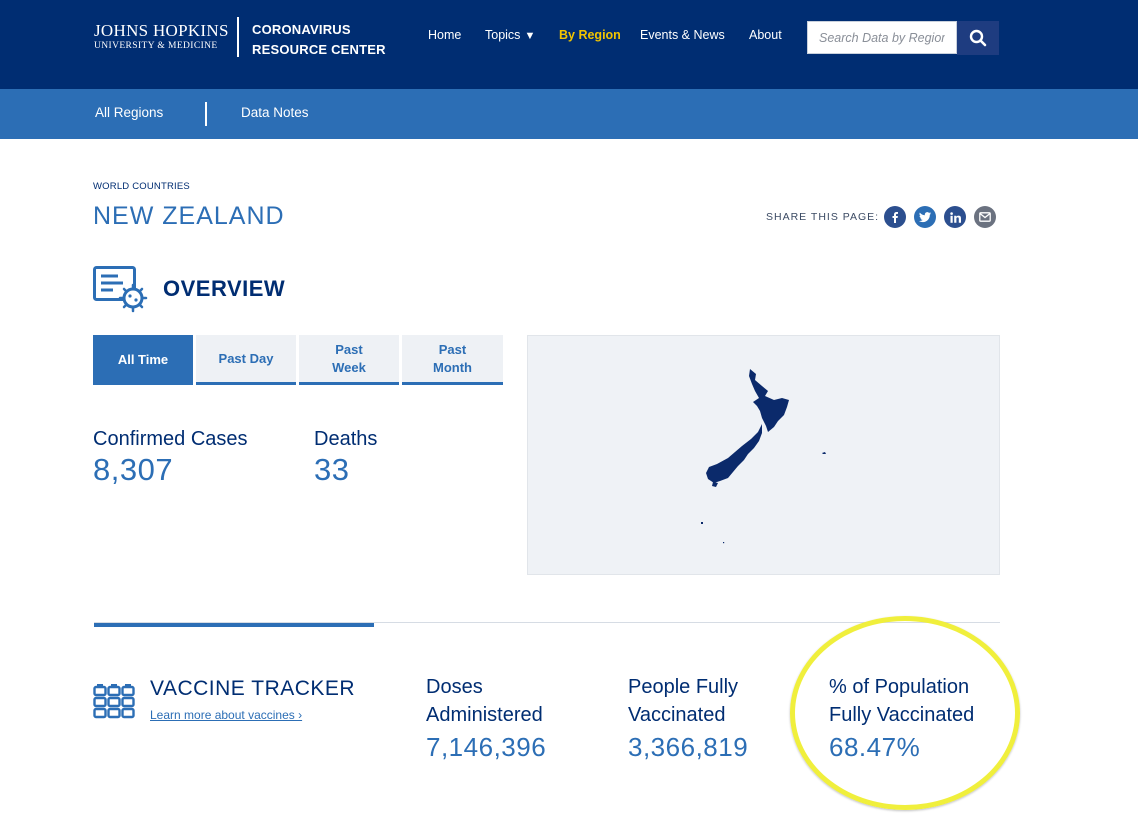  I want to click on tab-all-time: All Time, so click(143, 360).